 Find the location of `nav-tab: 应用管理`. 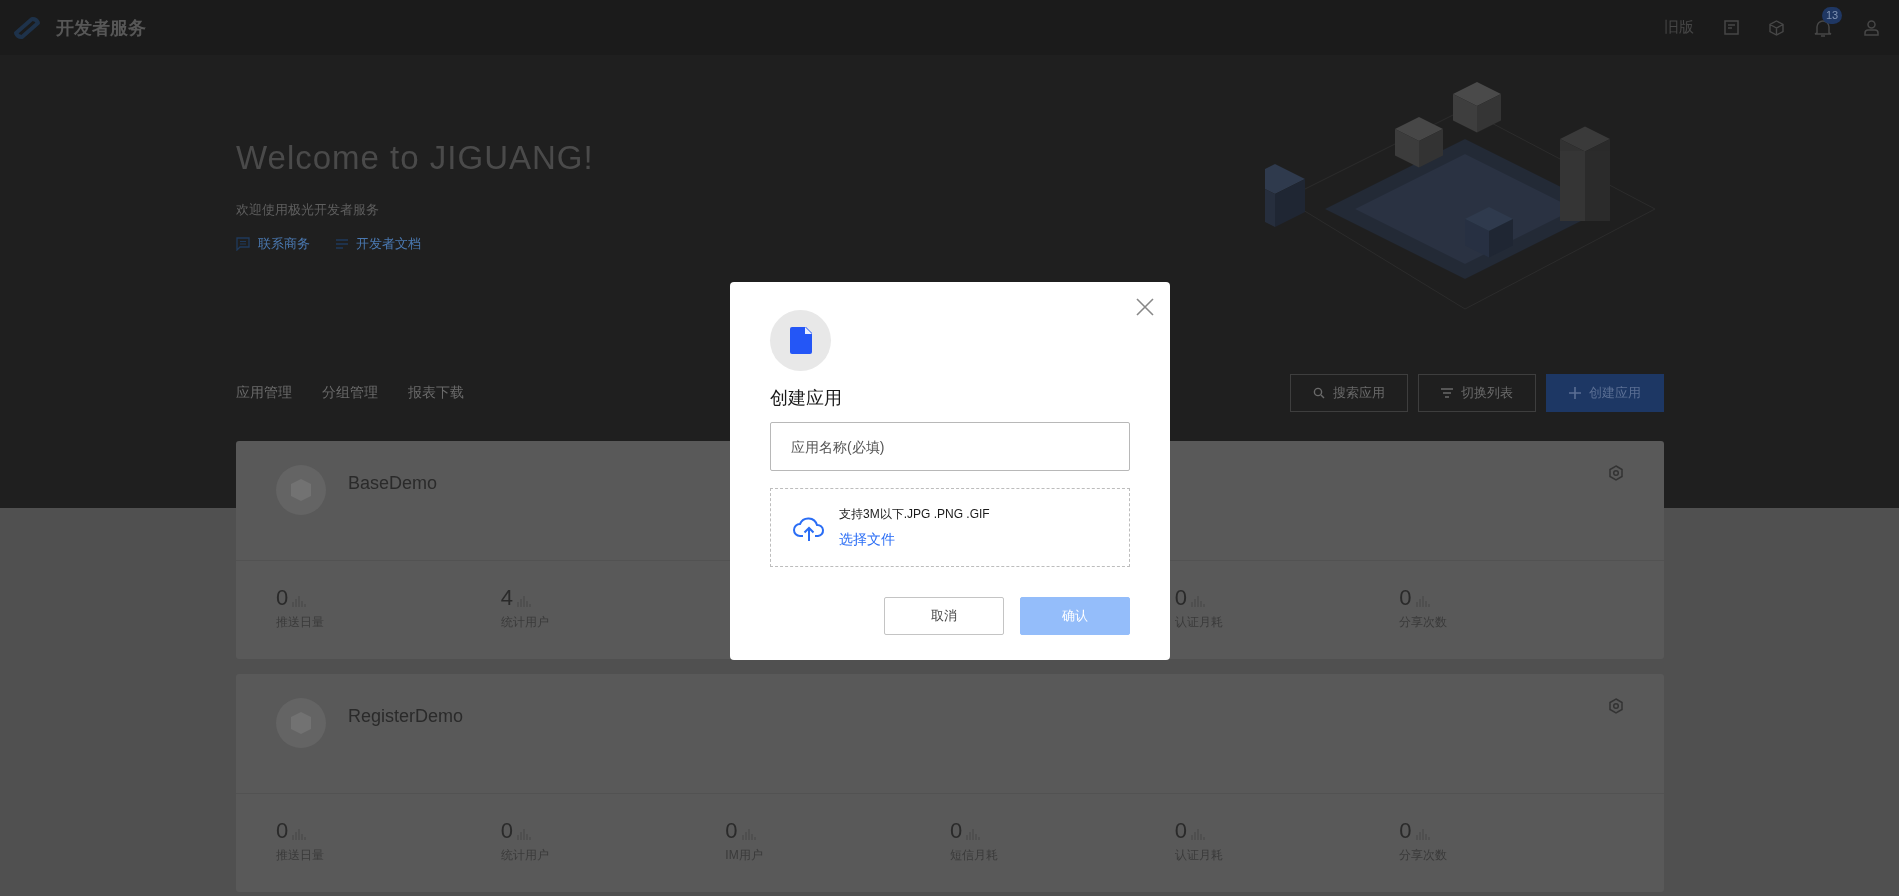

nav-tab: 应用管理 is located at coordinates (264, 393).